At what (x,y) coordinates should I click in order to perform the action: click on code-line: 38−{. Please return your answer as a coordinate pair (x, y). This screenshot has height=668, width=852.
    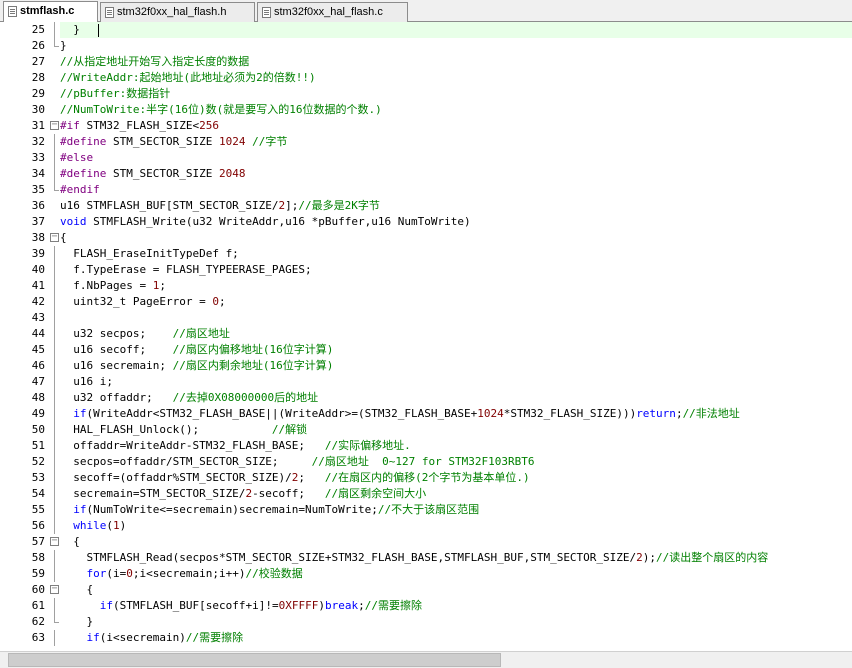
    Looking at the image, I should click on (426, 238).